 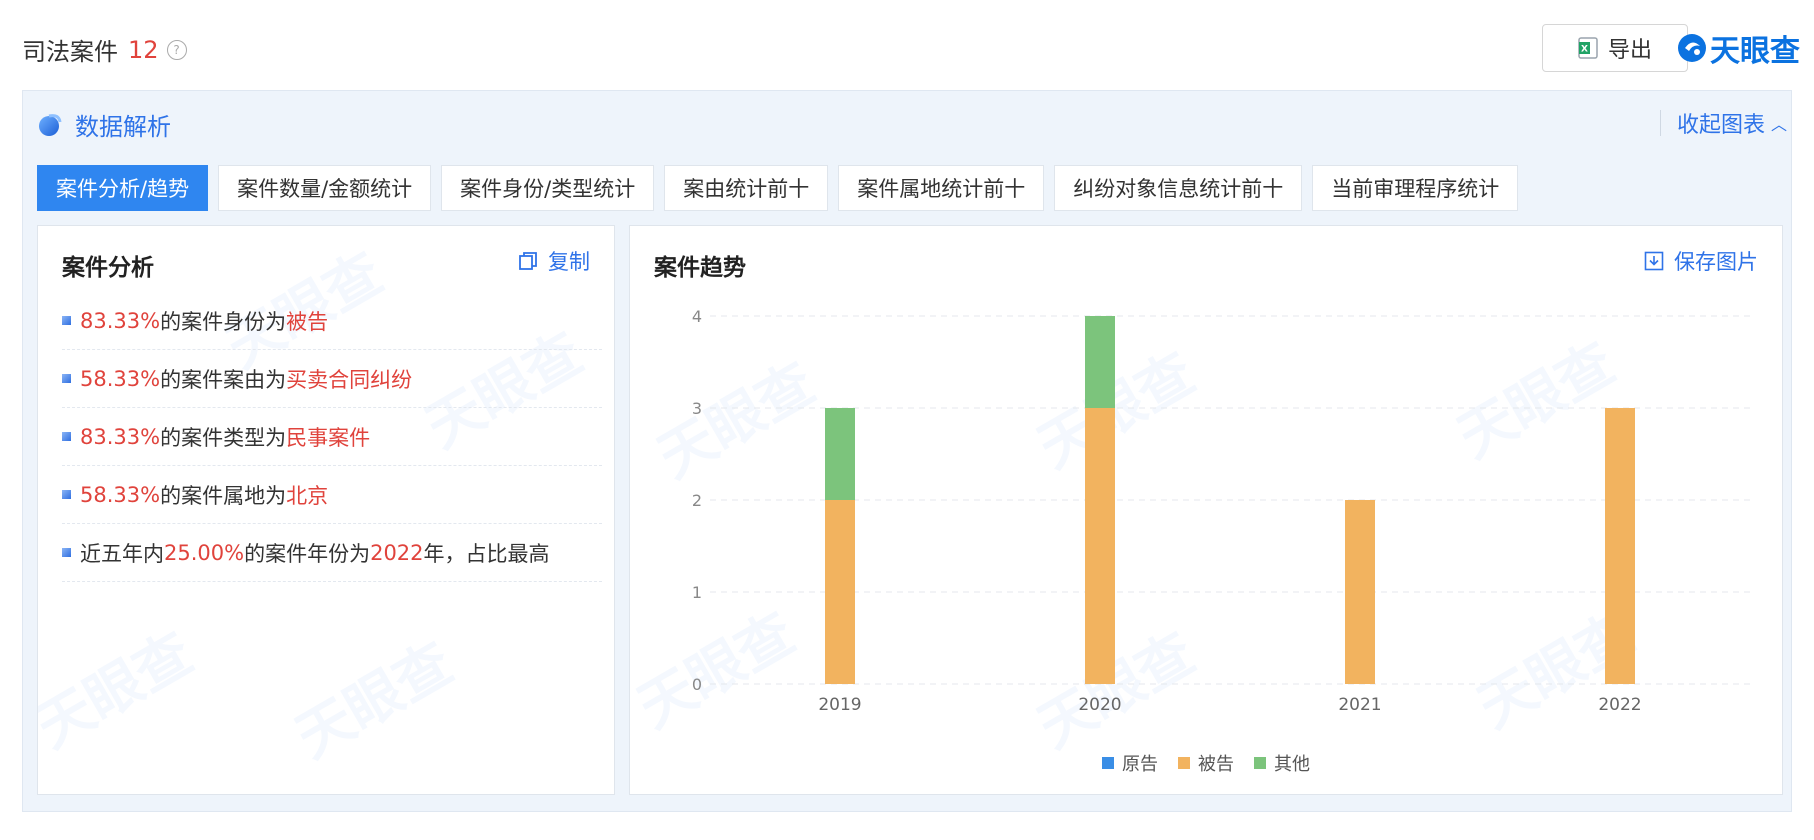 What do you see at coordinates (911, 47) in the screenshot?
I see `section-header: 司法案件 12 ? X 导出 天眼查` at bounding box center [911, 47].